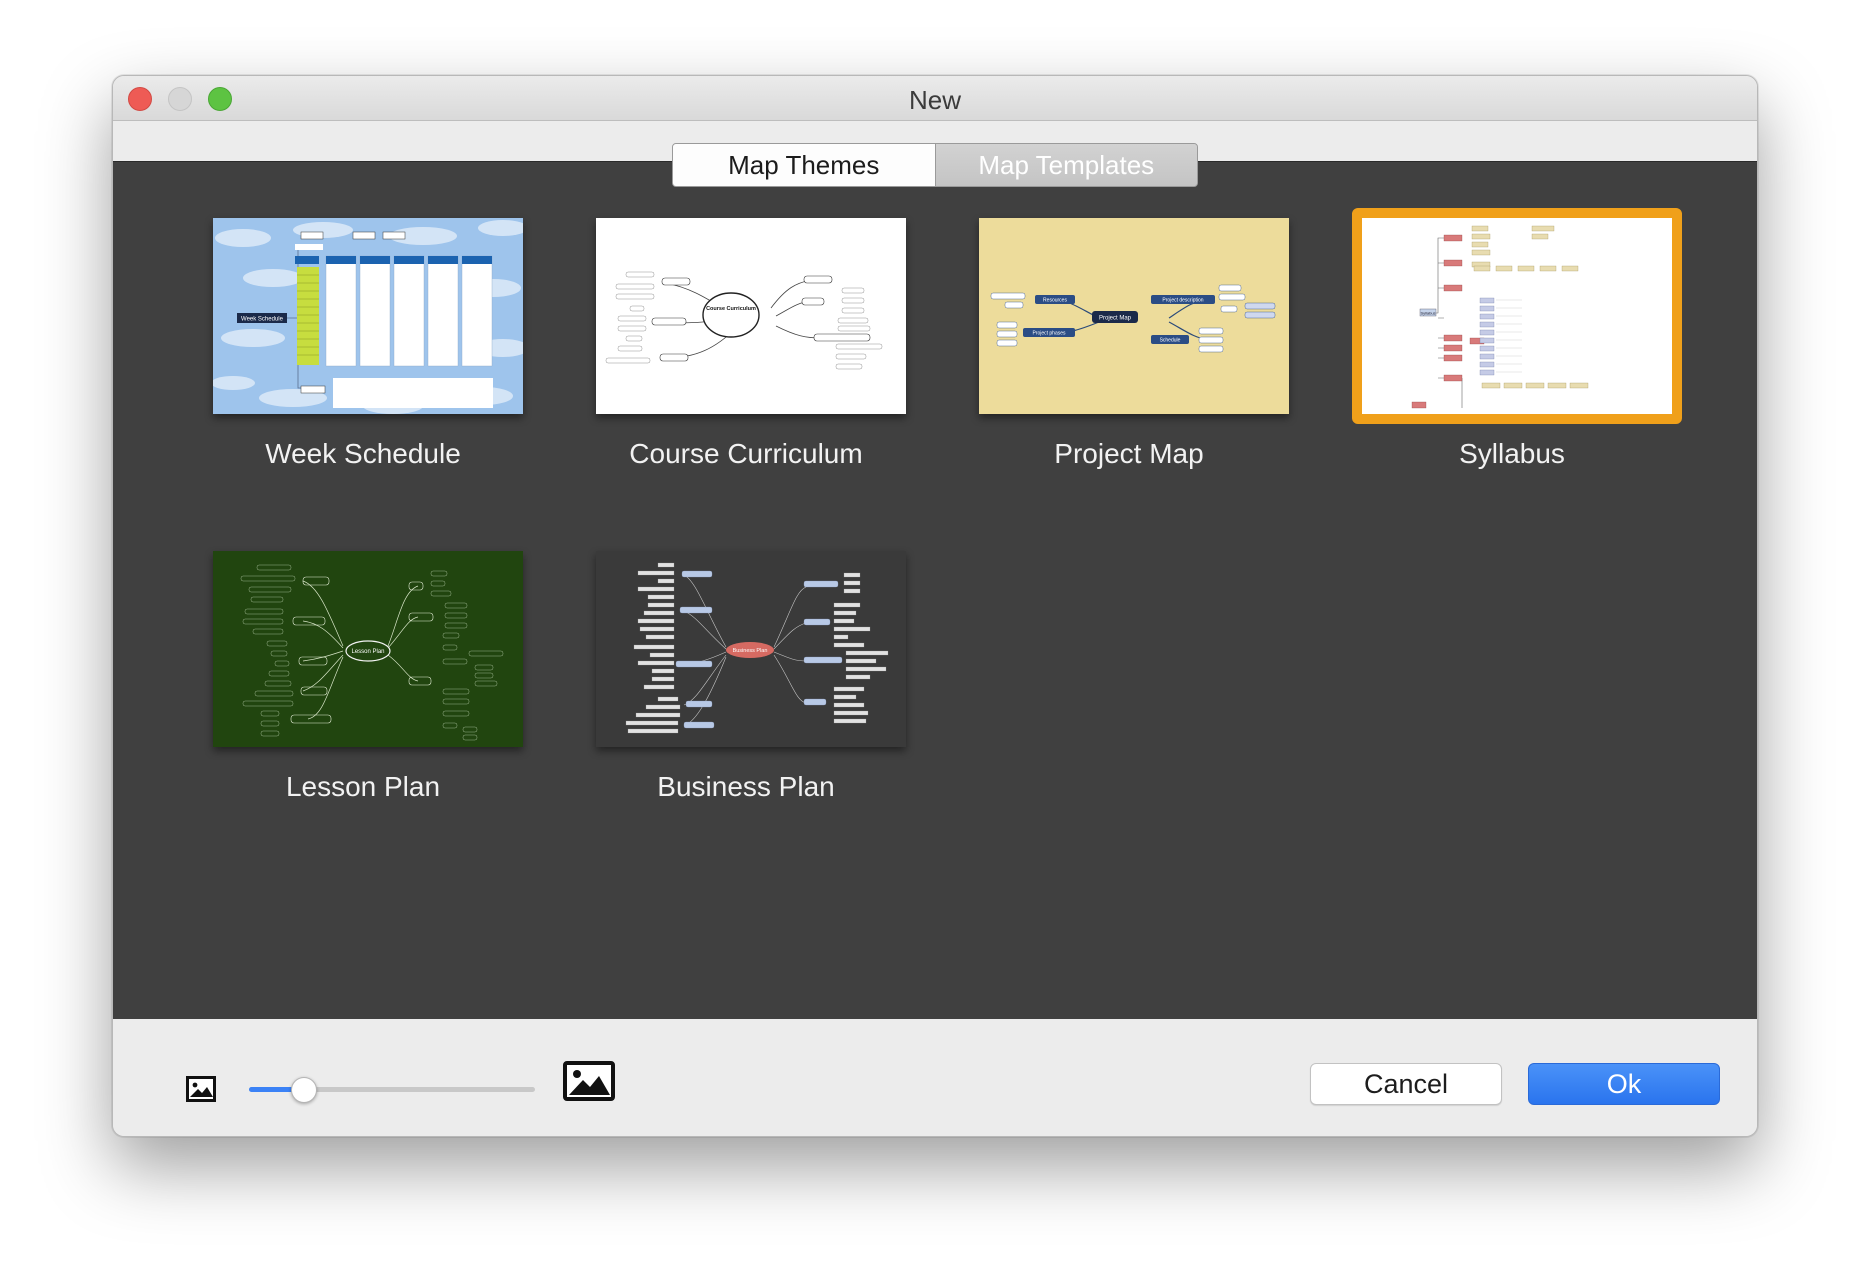 The height and width of the screenshot is (1282, 1866). I want to click on svg-text: Project phases, so click(1049, 334).